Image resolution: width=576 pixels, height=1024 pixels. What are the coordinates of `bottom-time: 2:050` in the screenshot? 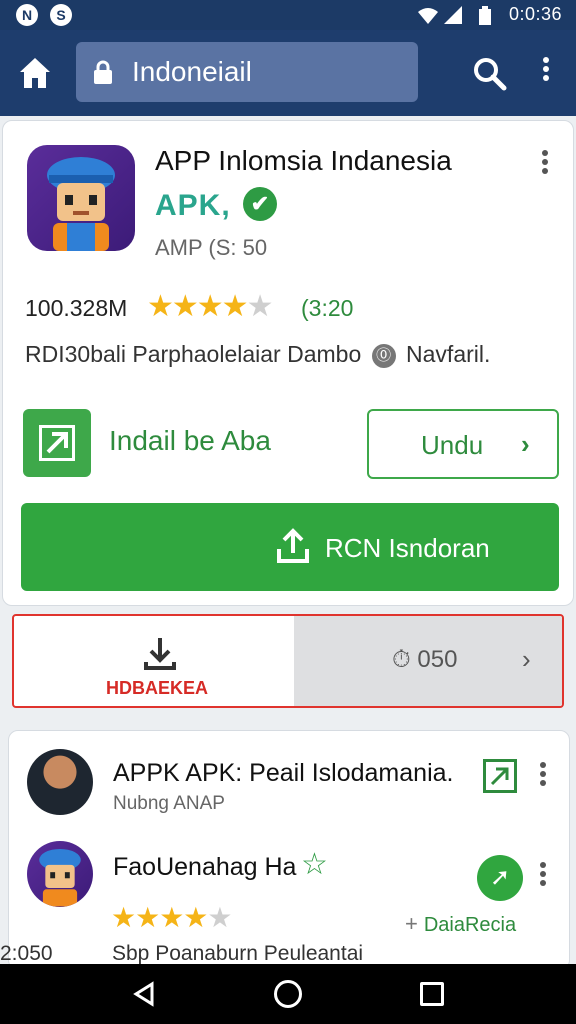 It's located at (26, 953).